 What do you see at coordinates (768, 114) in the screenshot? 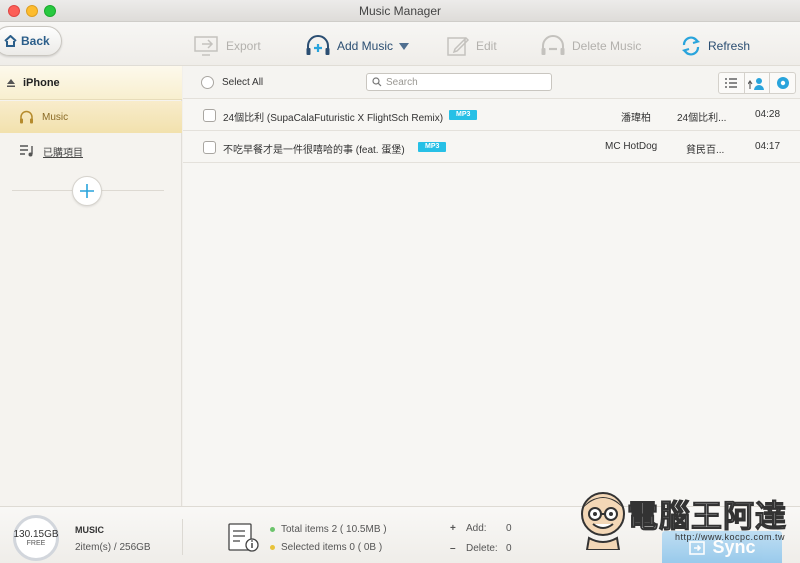
I see `track-duration: 04:28` at bounding box center [768, 114].